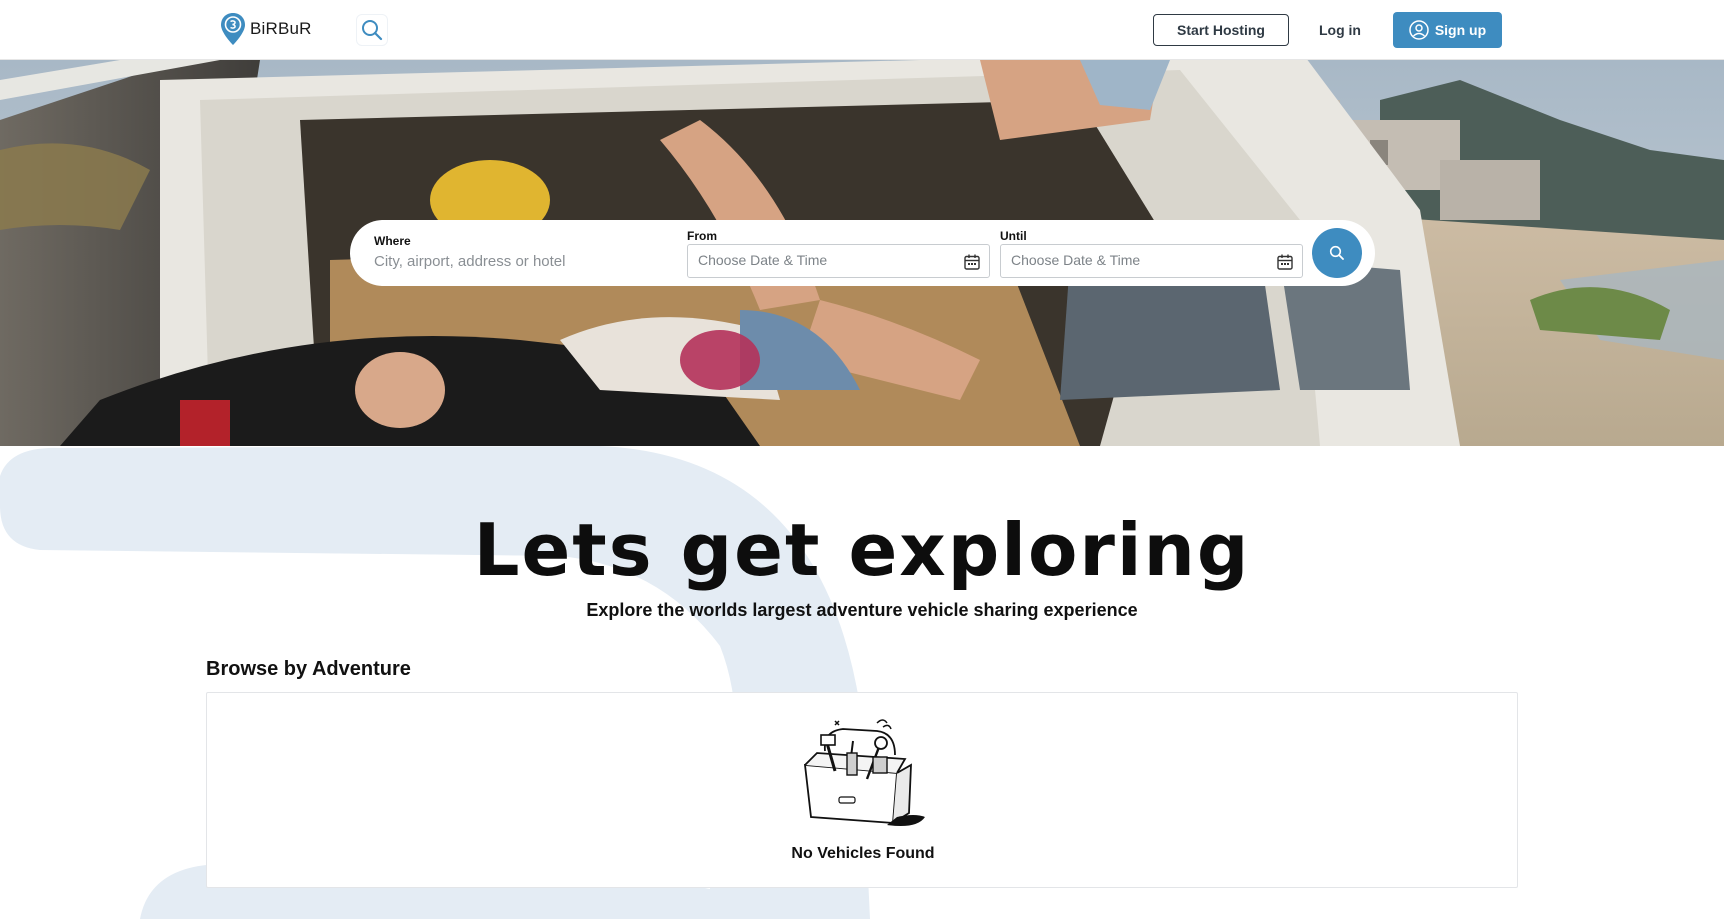 The width and height of the screenshot is (1724, 919). What do you see at coordinates (818, 260) in the screenshot?
I see `from-date-input` at bounding box center [818, 260].